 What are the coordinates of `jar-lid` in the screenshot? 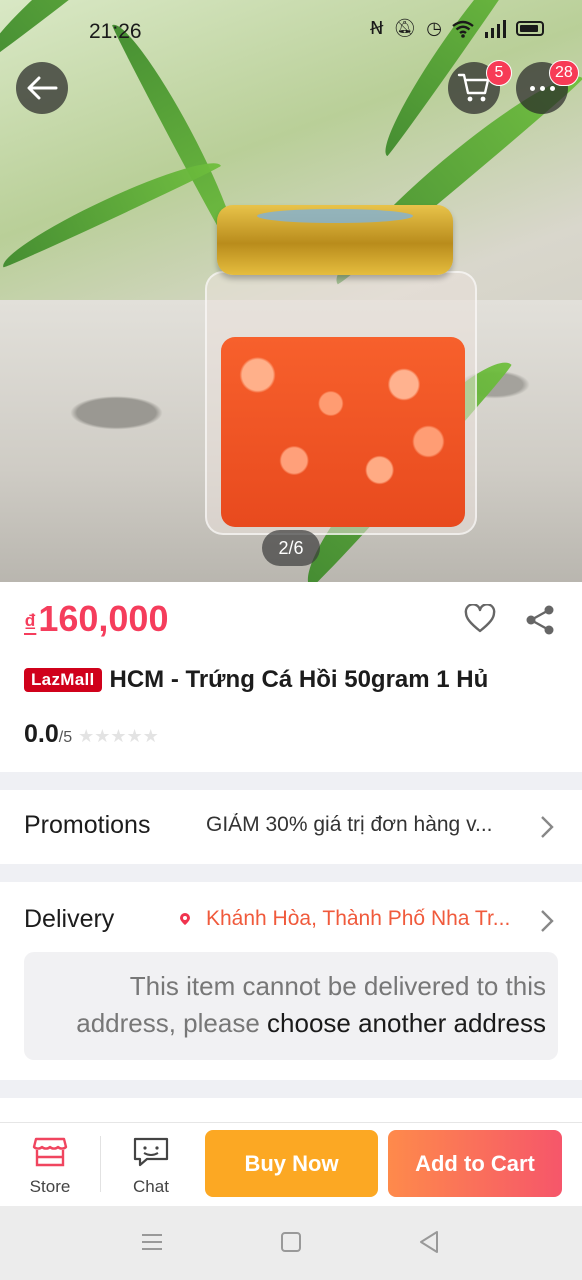 It's located at (335, 240).